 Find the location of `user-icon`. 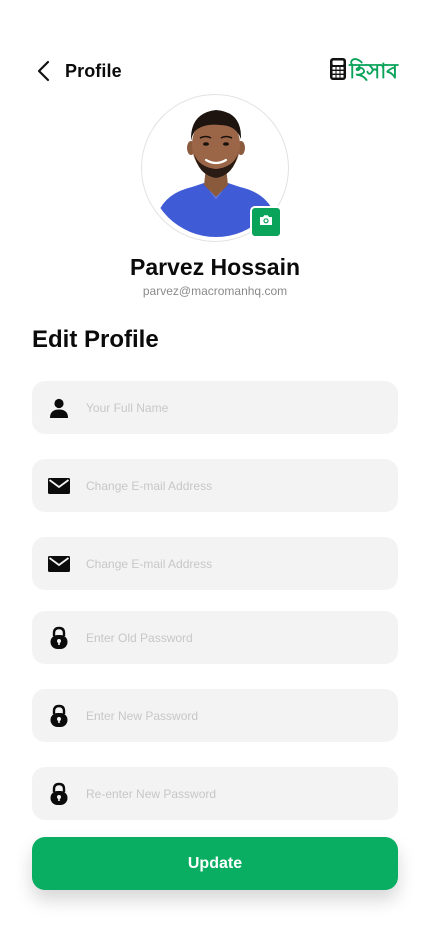

user-icon is located at coordinates (59, 408).